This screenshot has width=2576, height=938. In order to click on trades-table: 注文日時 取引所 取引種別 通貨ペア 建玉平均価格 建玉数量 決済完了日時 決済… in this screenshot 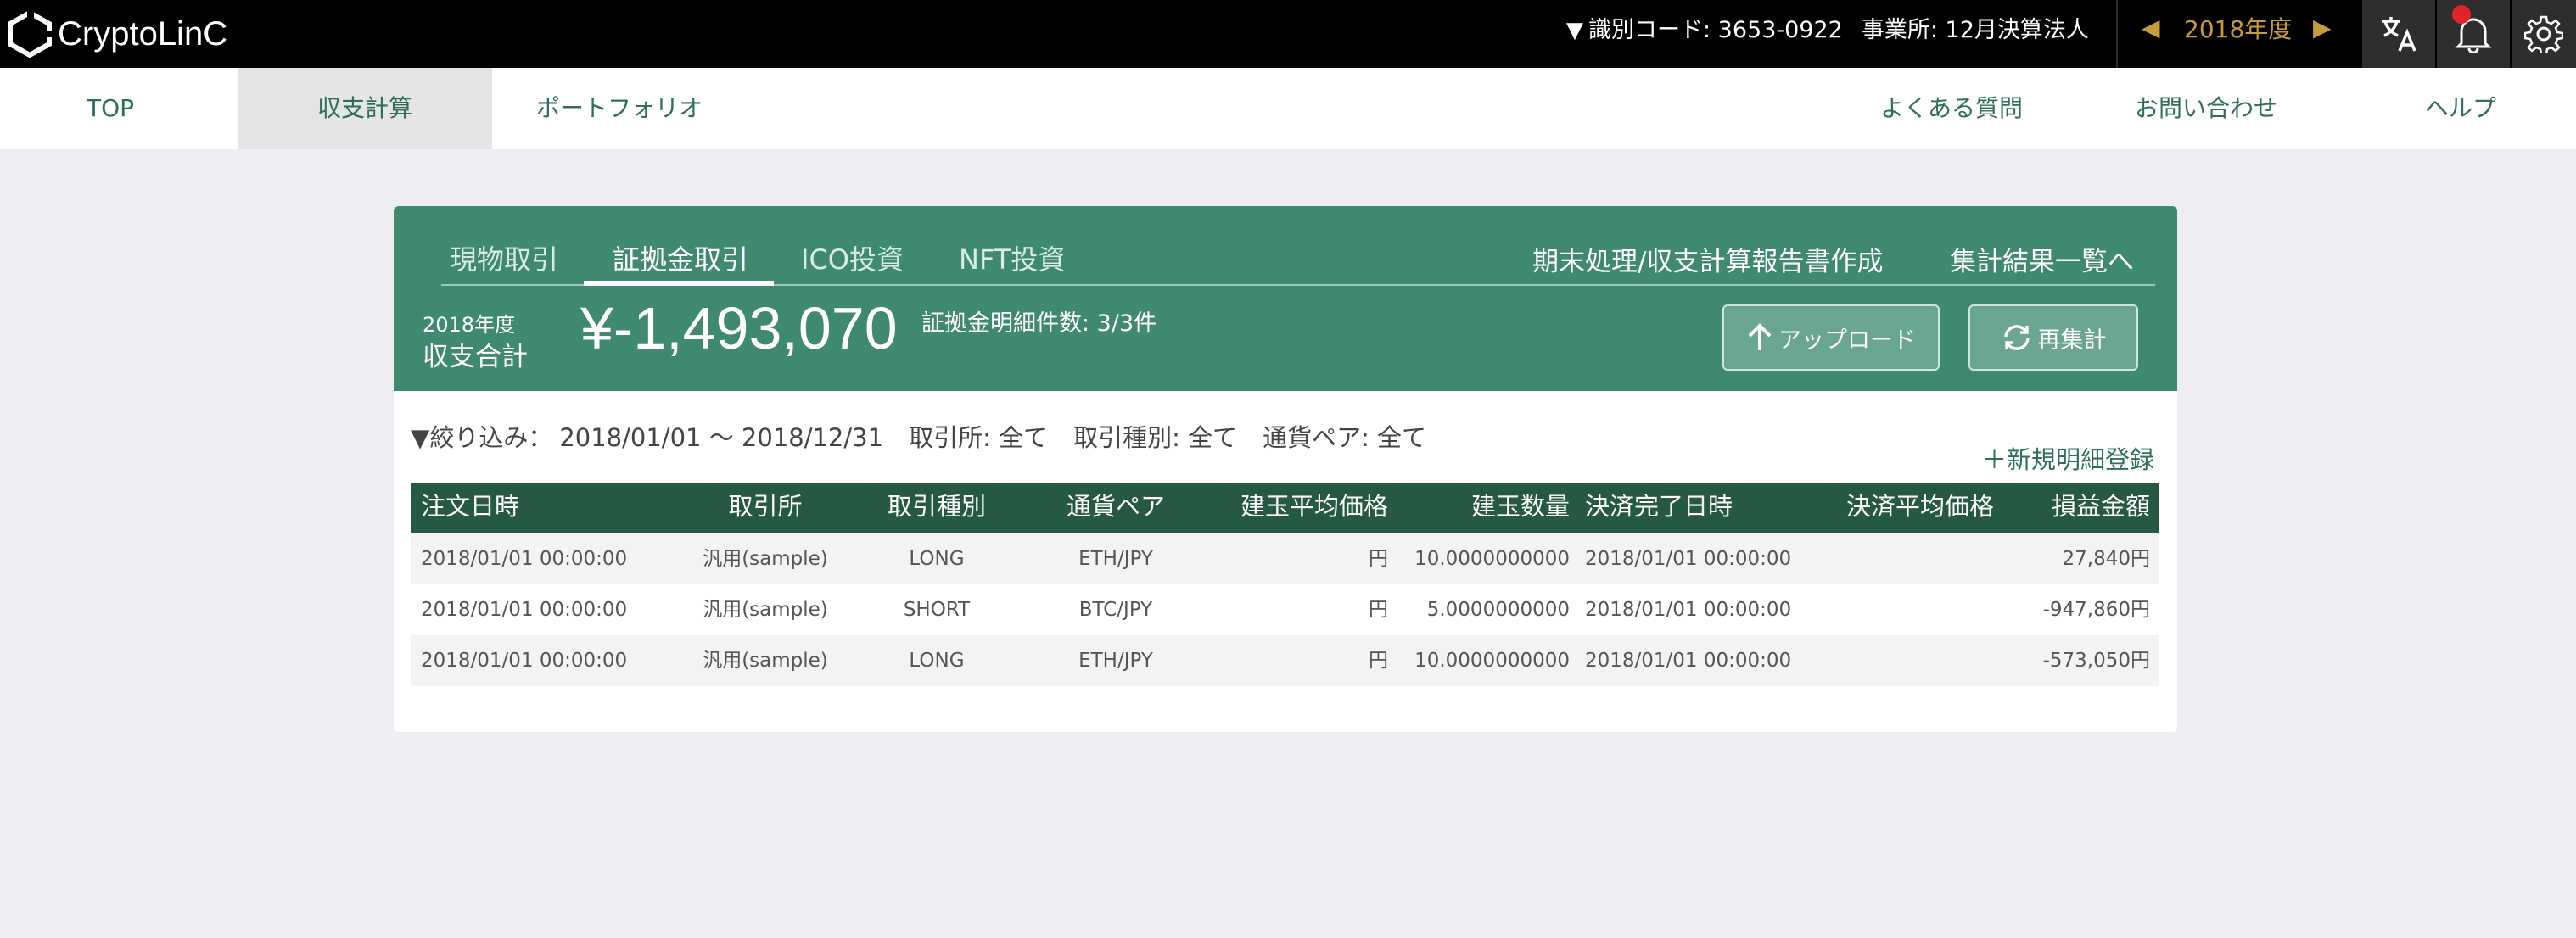, I will do `click(1285, 584)`.